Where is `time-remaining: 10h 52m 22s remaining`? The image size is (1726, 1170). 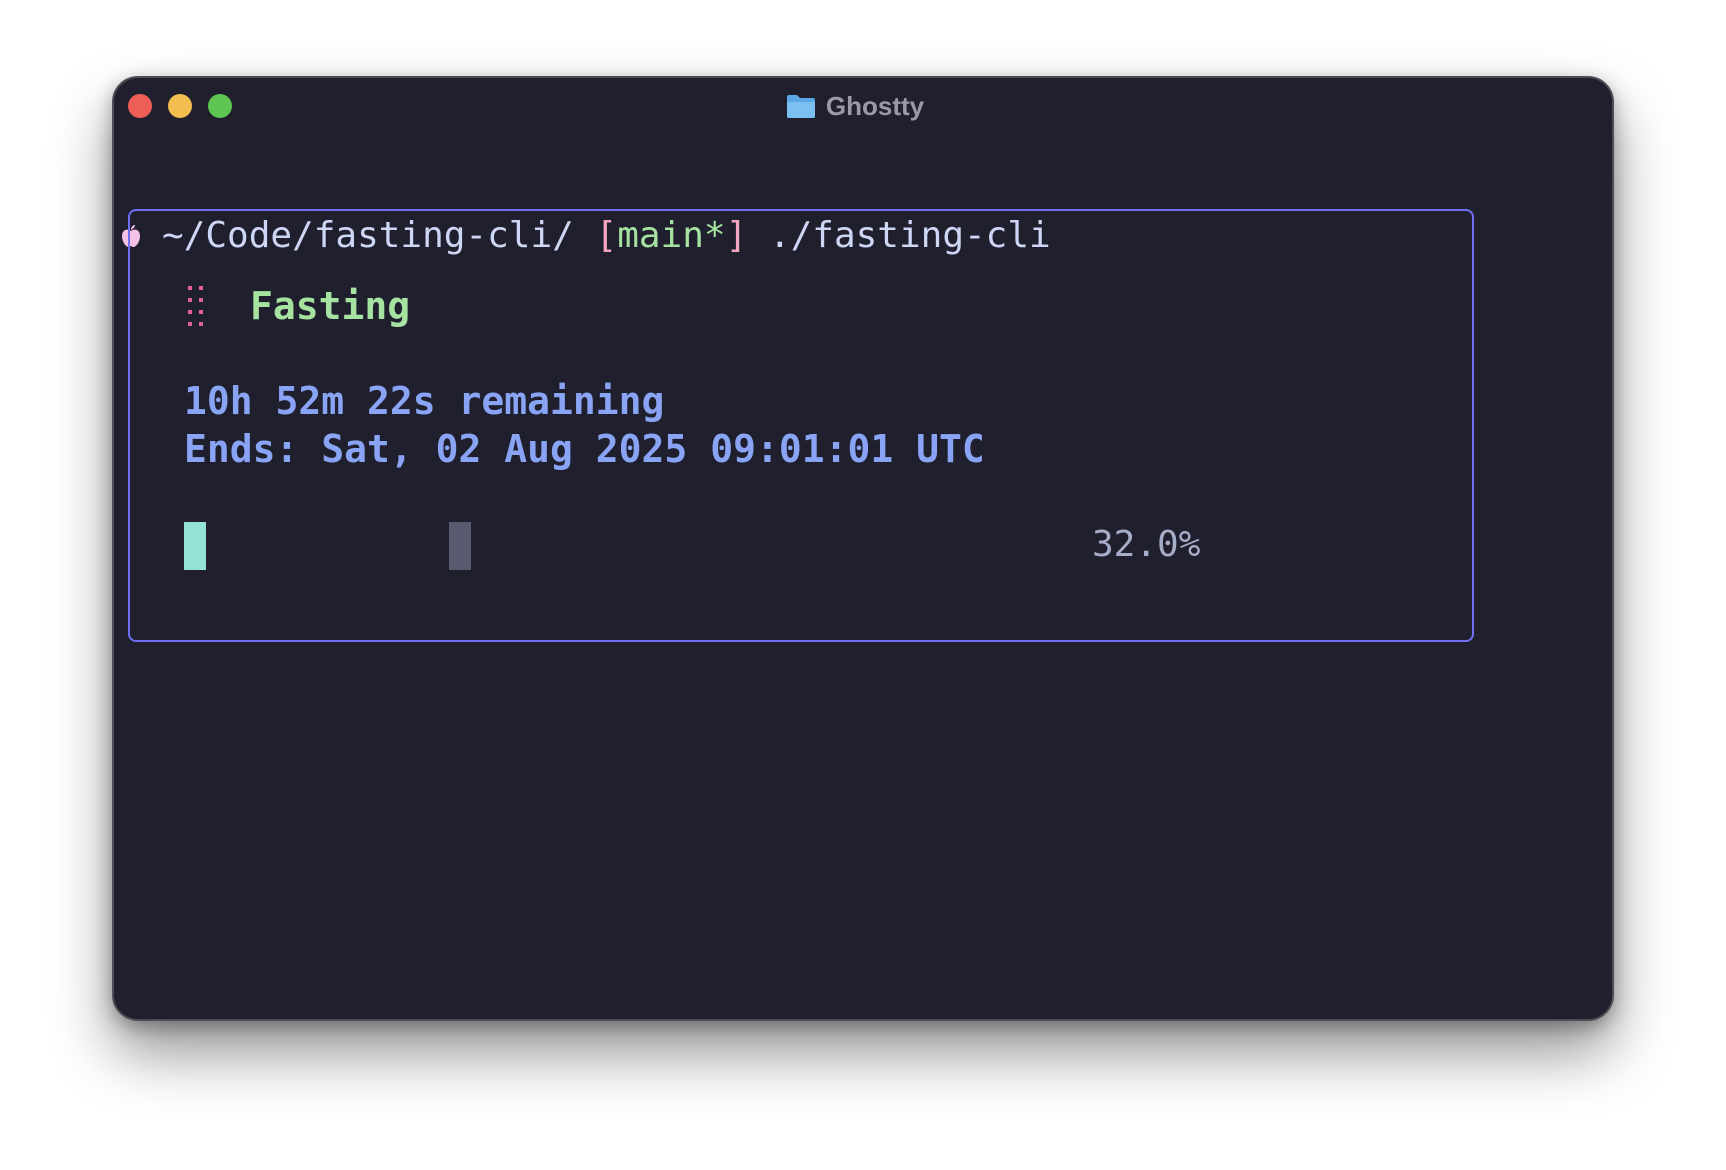 time-remaining: 10h 52m 22s remaining is located at coordinates (424, 401).